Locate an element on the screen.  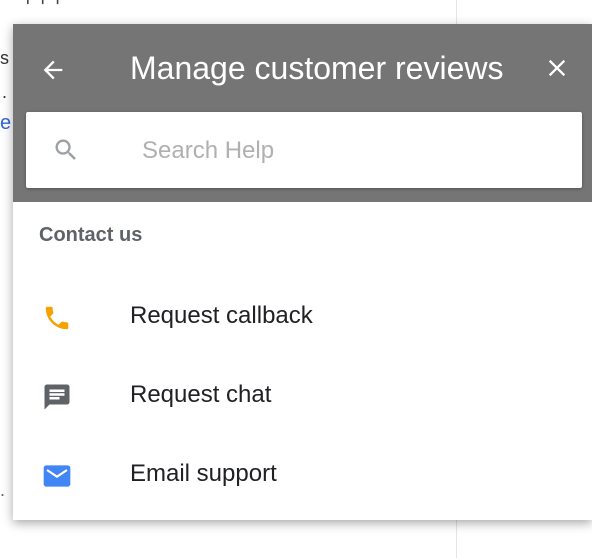
search-box is located at coordinates (304, 150).